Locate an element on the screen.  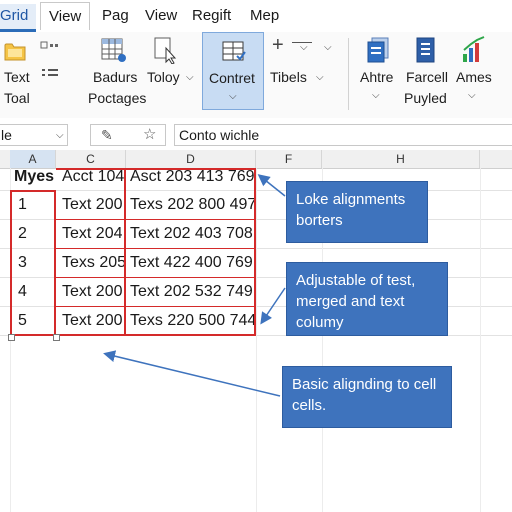
table-border is located at coordinates (156, 252).